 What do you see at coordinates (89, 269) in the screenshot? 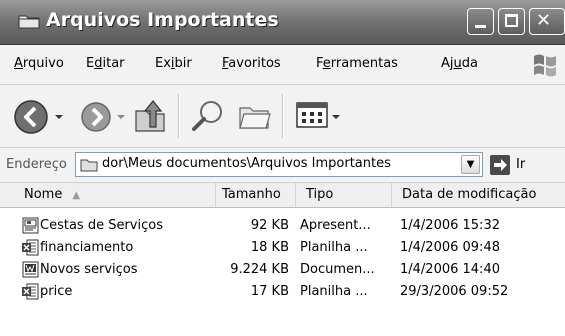
I see `file-name: Novos serviços` at bounding box center [89, 269].